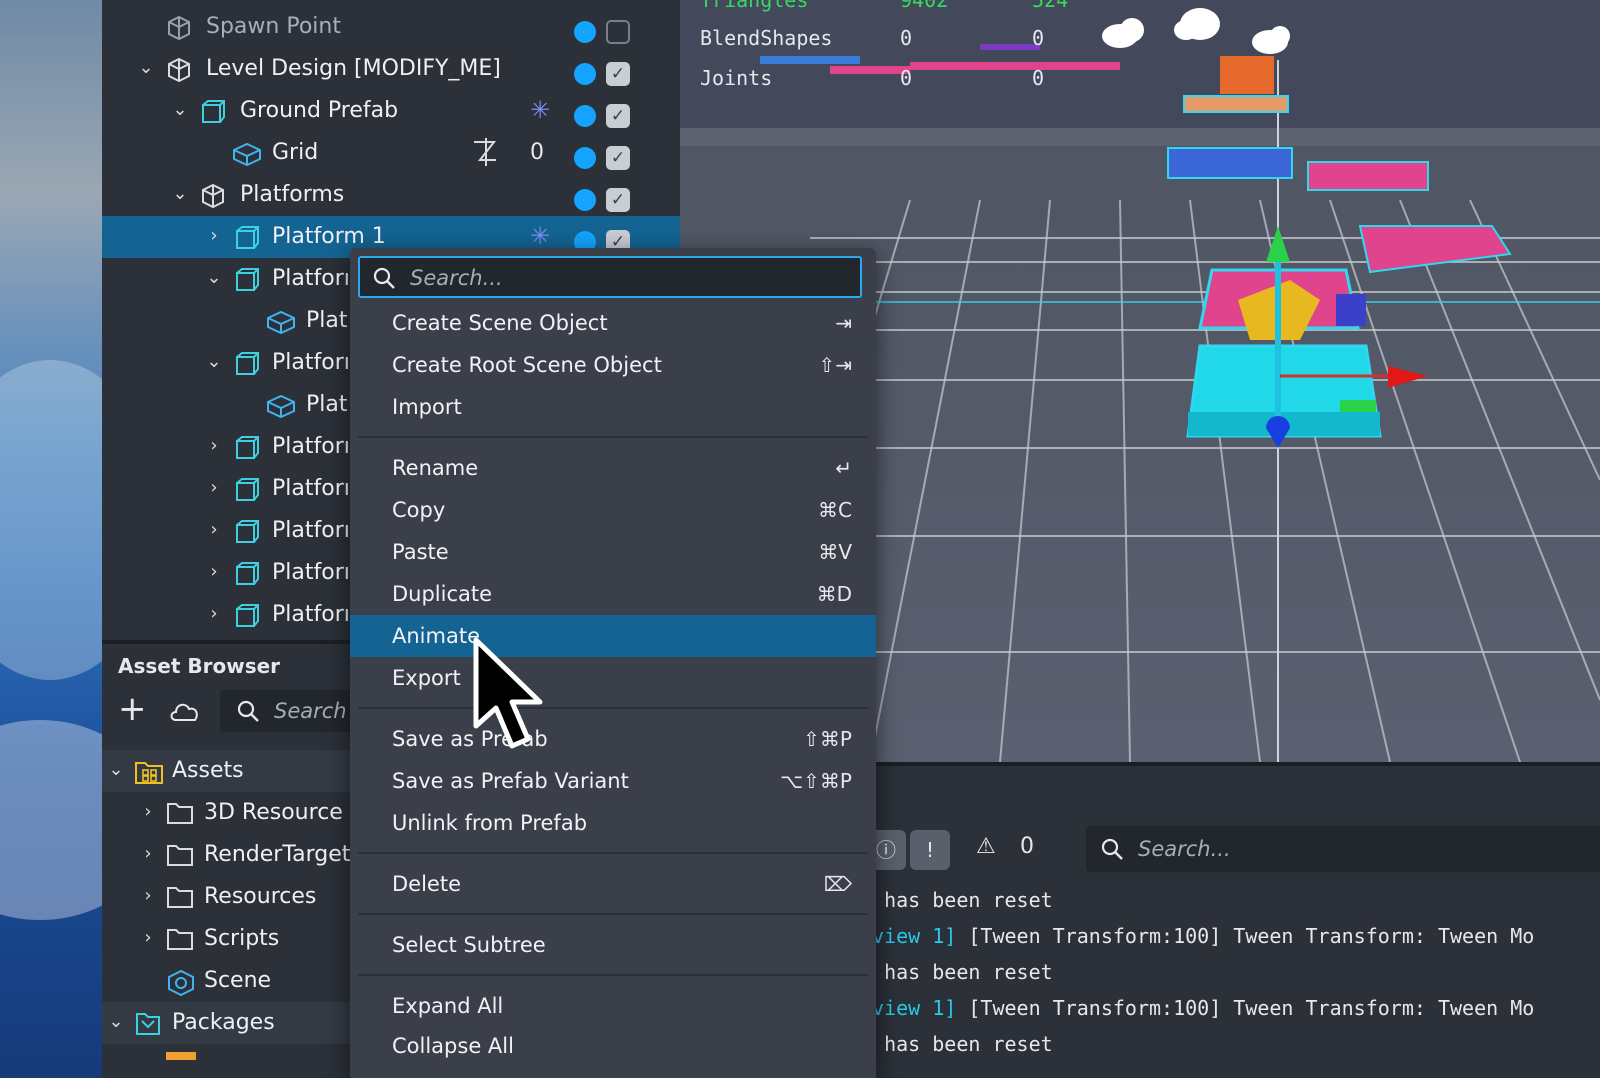  I want to click on asset-row-assets: ⌄ Assets, so click(226, 771).